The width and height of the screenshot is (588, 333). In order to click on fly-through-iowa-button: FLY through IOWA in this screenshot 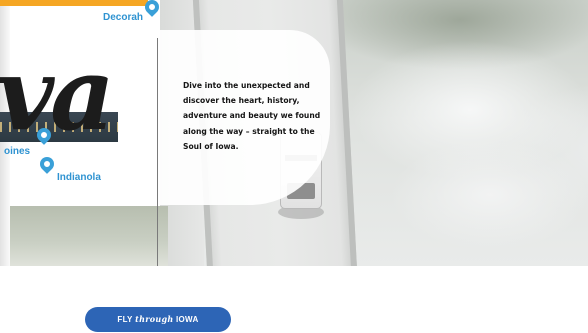, I will do `click(158, 319)`.